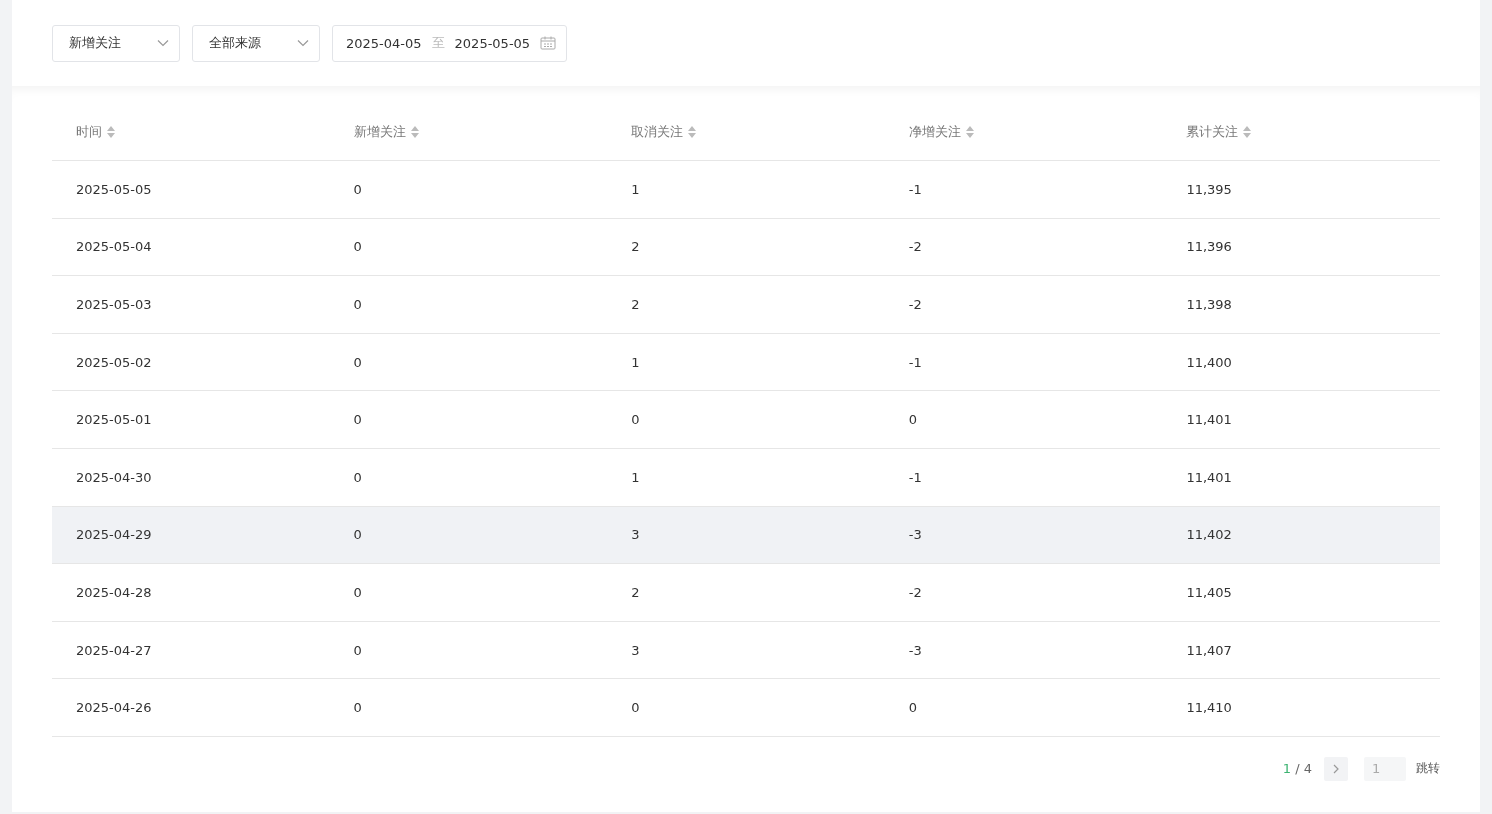  What do you see at coordinates (492, 43) in the screenshot?
I see `end-date: 2025-05-05` at bounding box center [492, 43].